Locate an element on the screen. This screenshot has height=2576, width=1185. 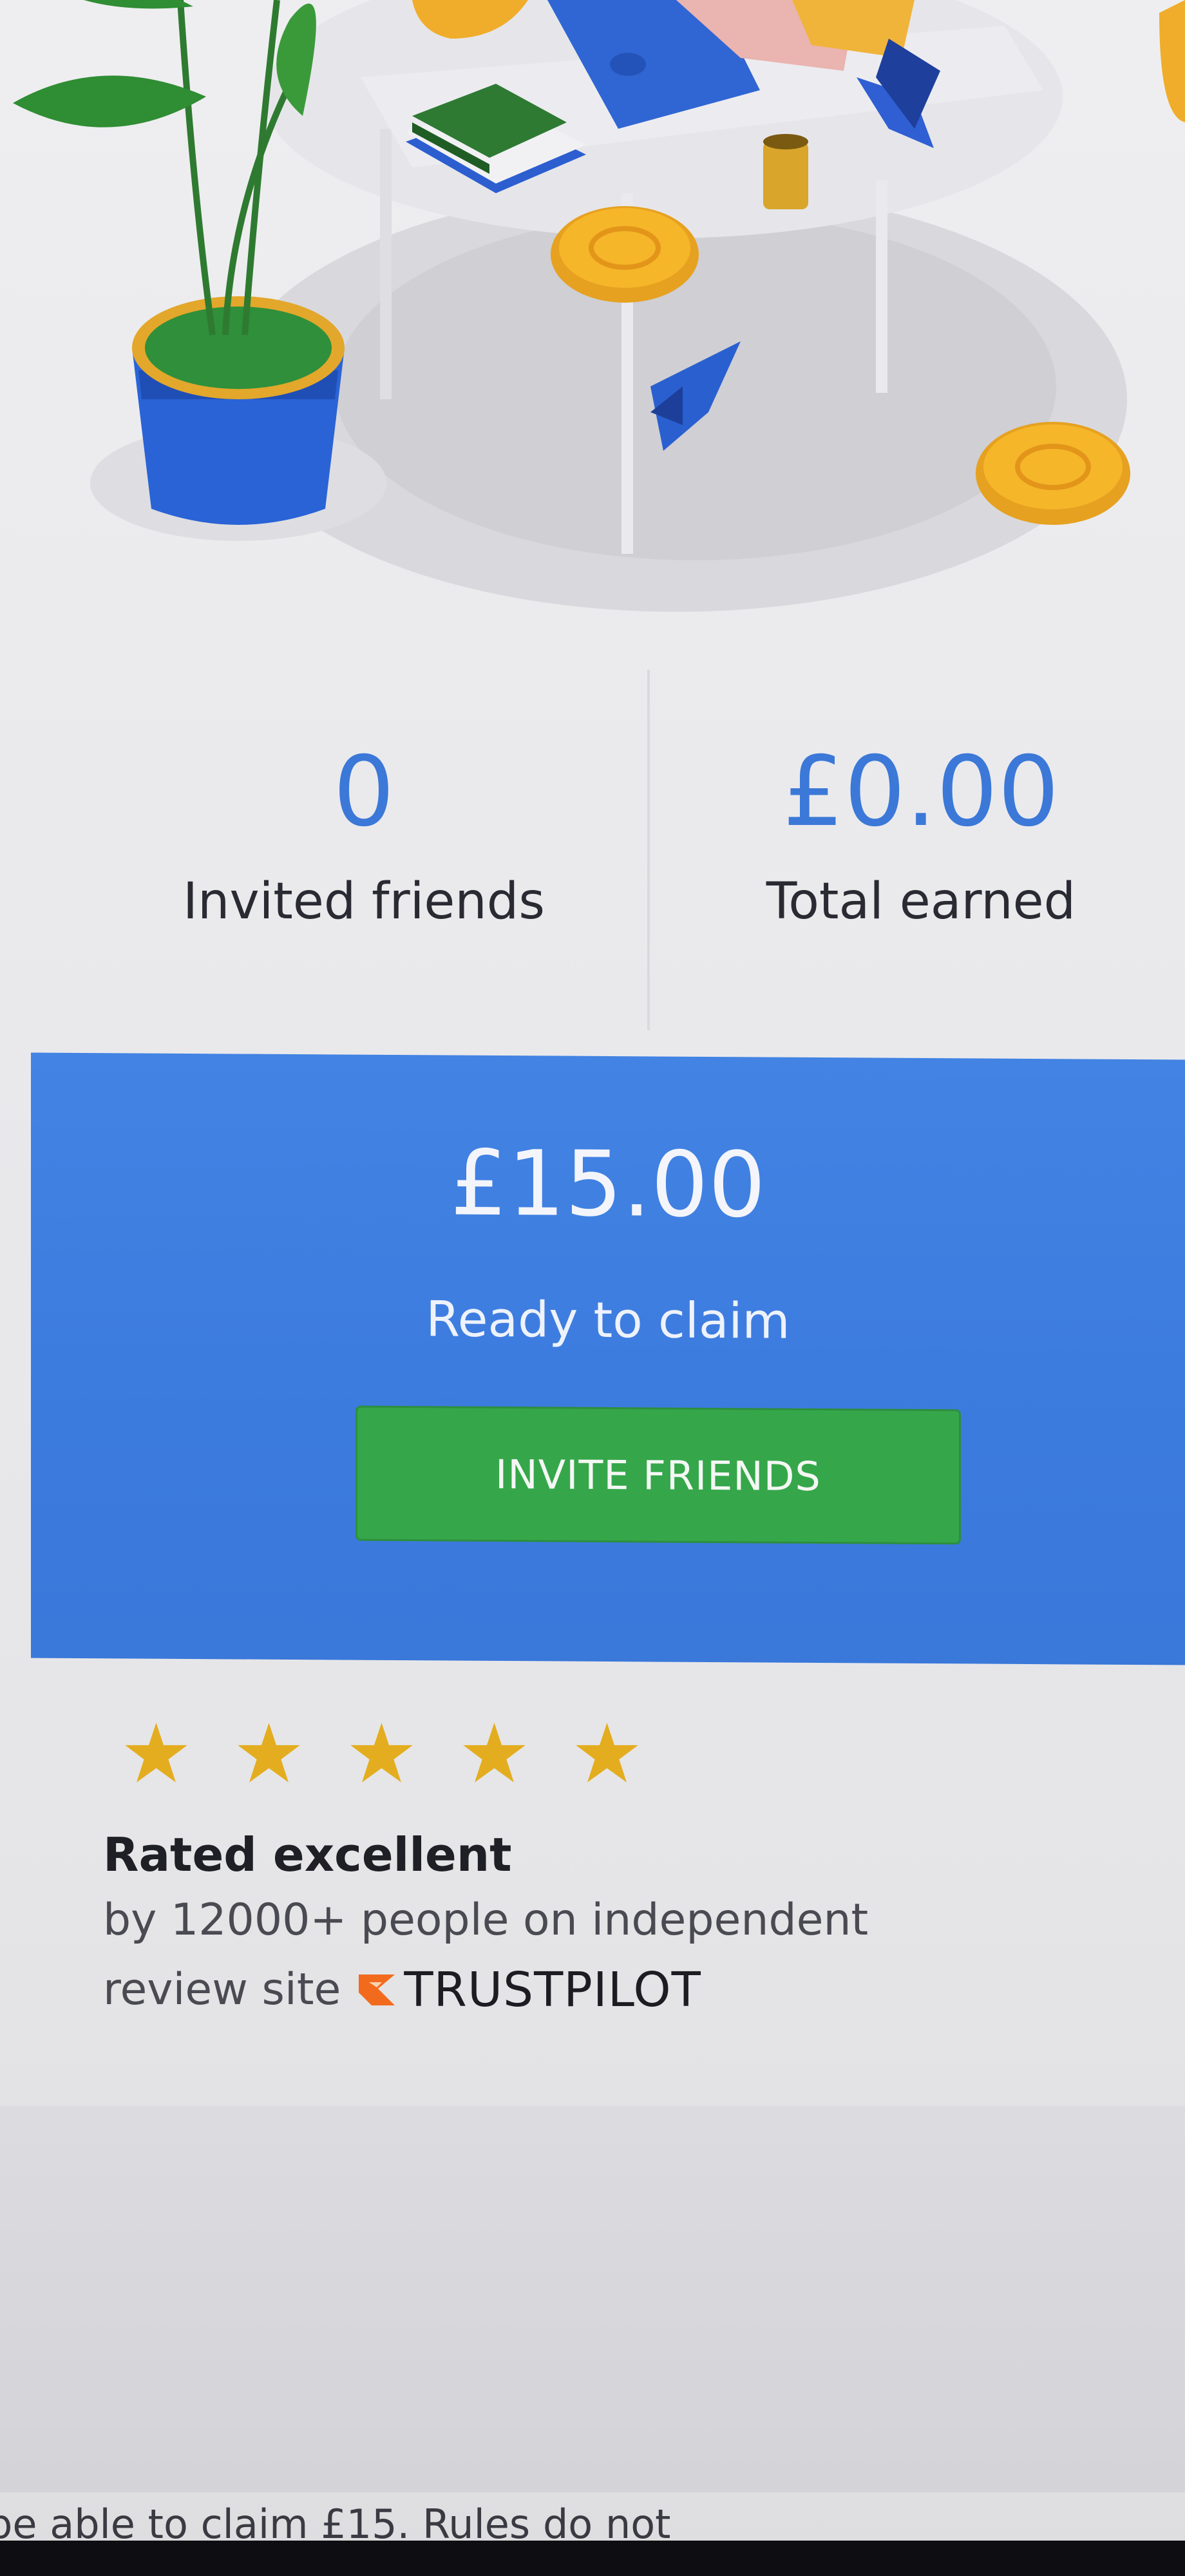
invited-friends-stat: 0 Invited friends is located at coordinates (363, 834).